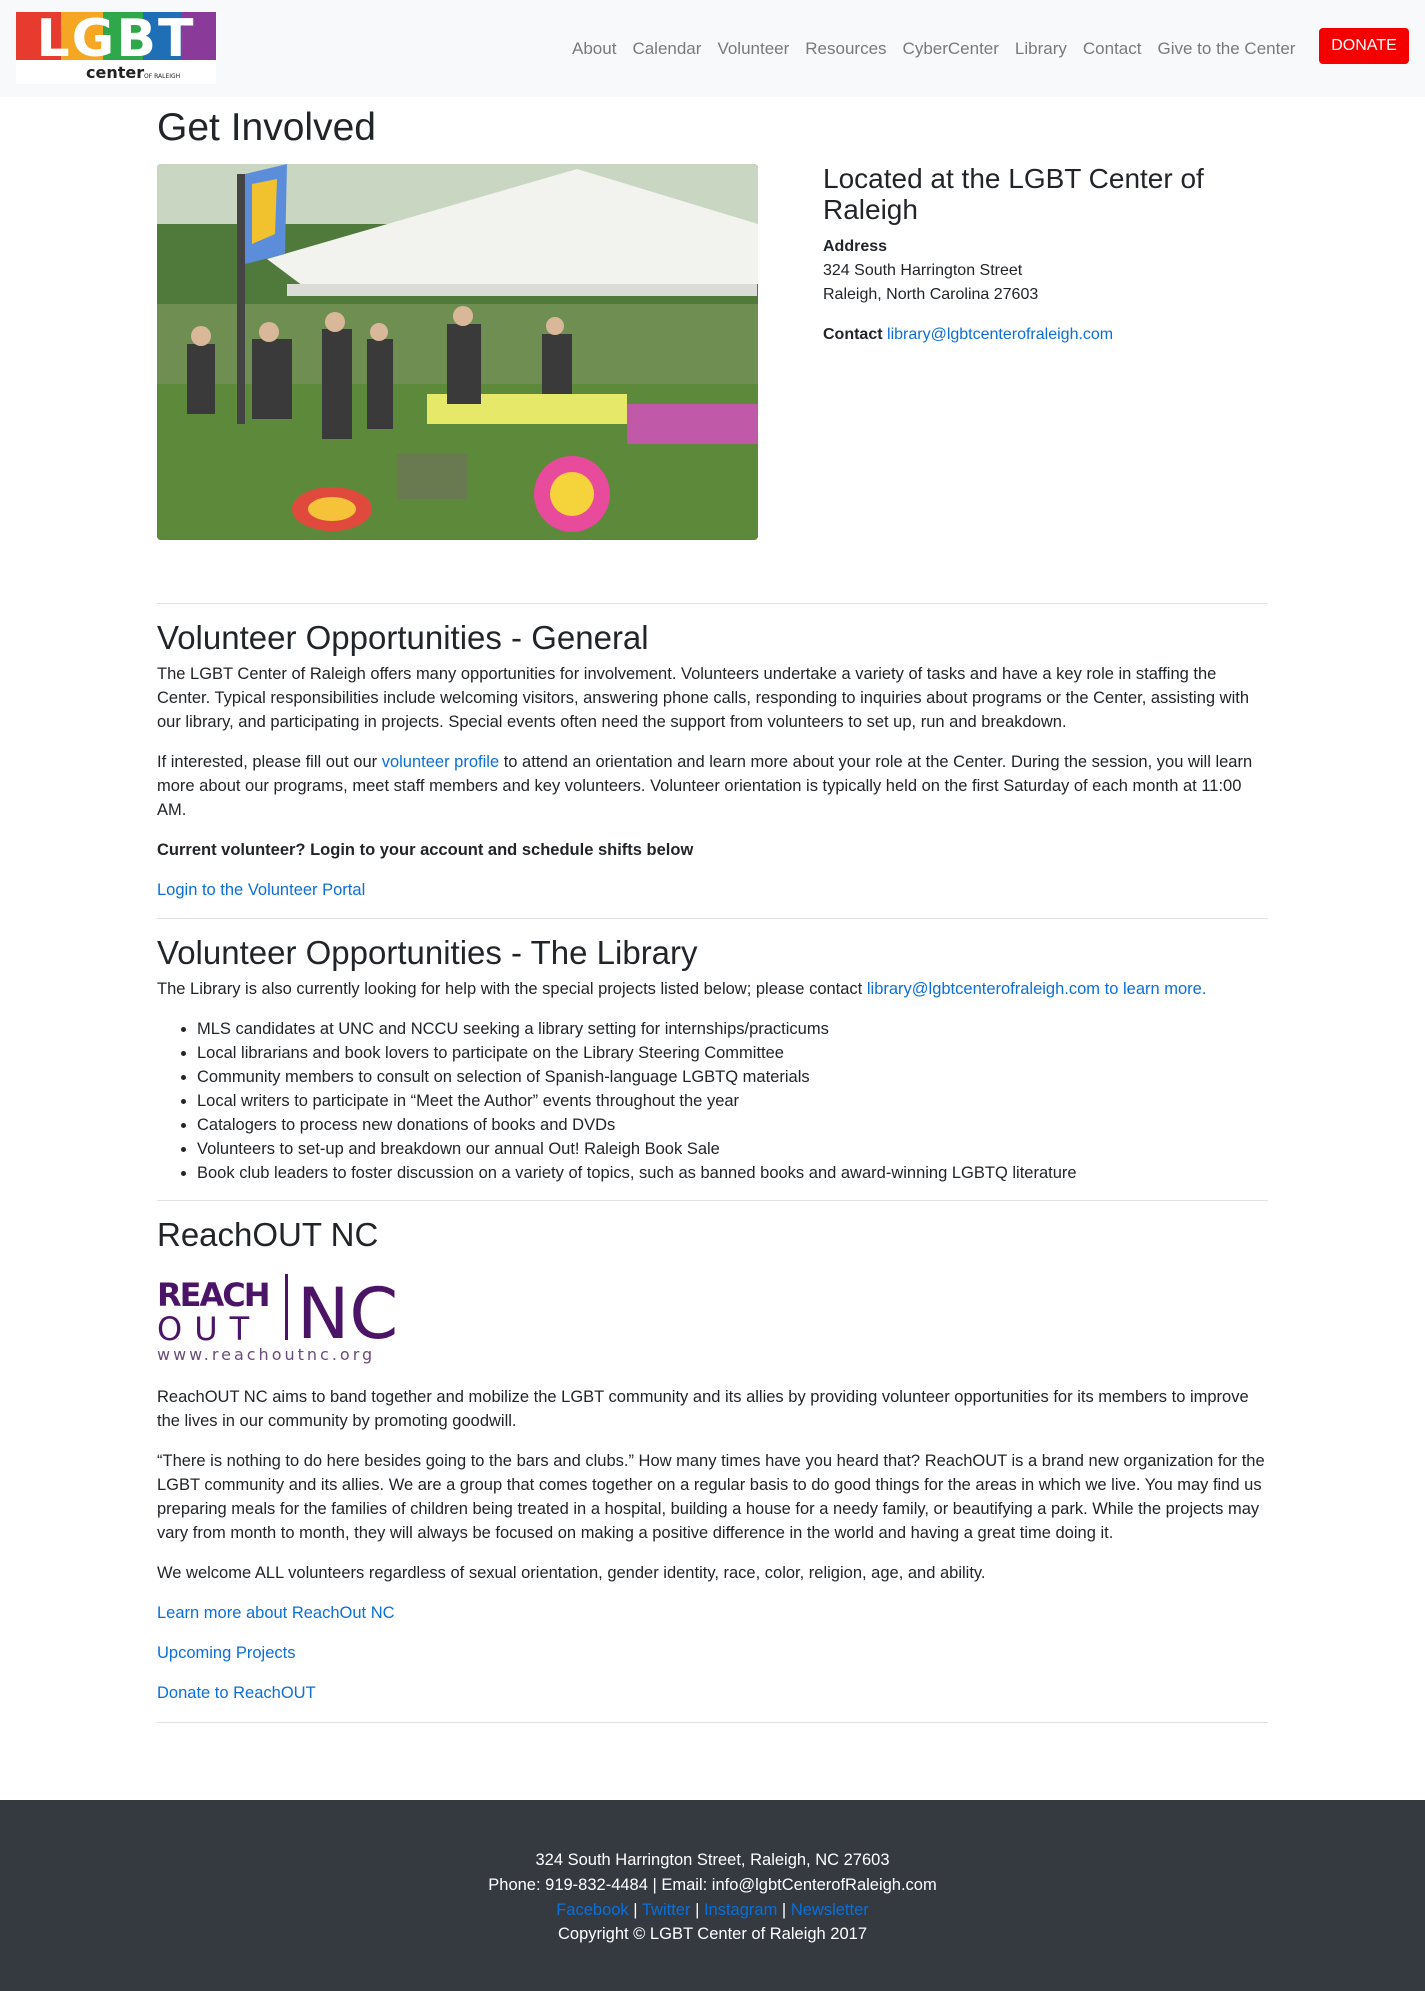 This screenshot has width=1425, height=1991. Describe the element at coordinates (1013, 193) in the screenshot. I see `location-heading: Located at the LGBT Center of Raleigh` at that location.